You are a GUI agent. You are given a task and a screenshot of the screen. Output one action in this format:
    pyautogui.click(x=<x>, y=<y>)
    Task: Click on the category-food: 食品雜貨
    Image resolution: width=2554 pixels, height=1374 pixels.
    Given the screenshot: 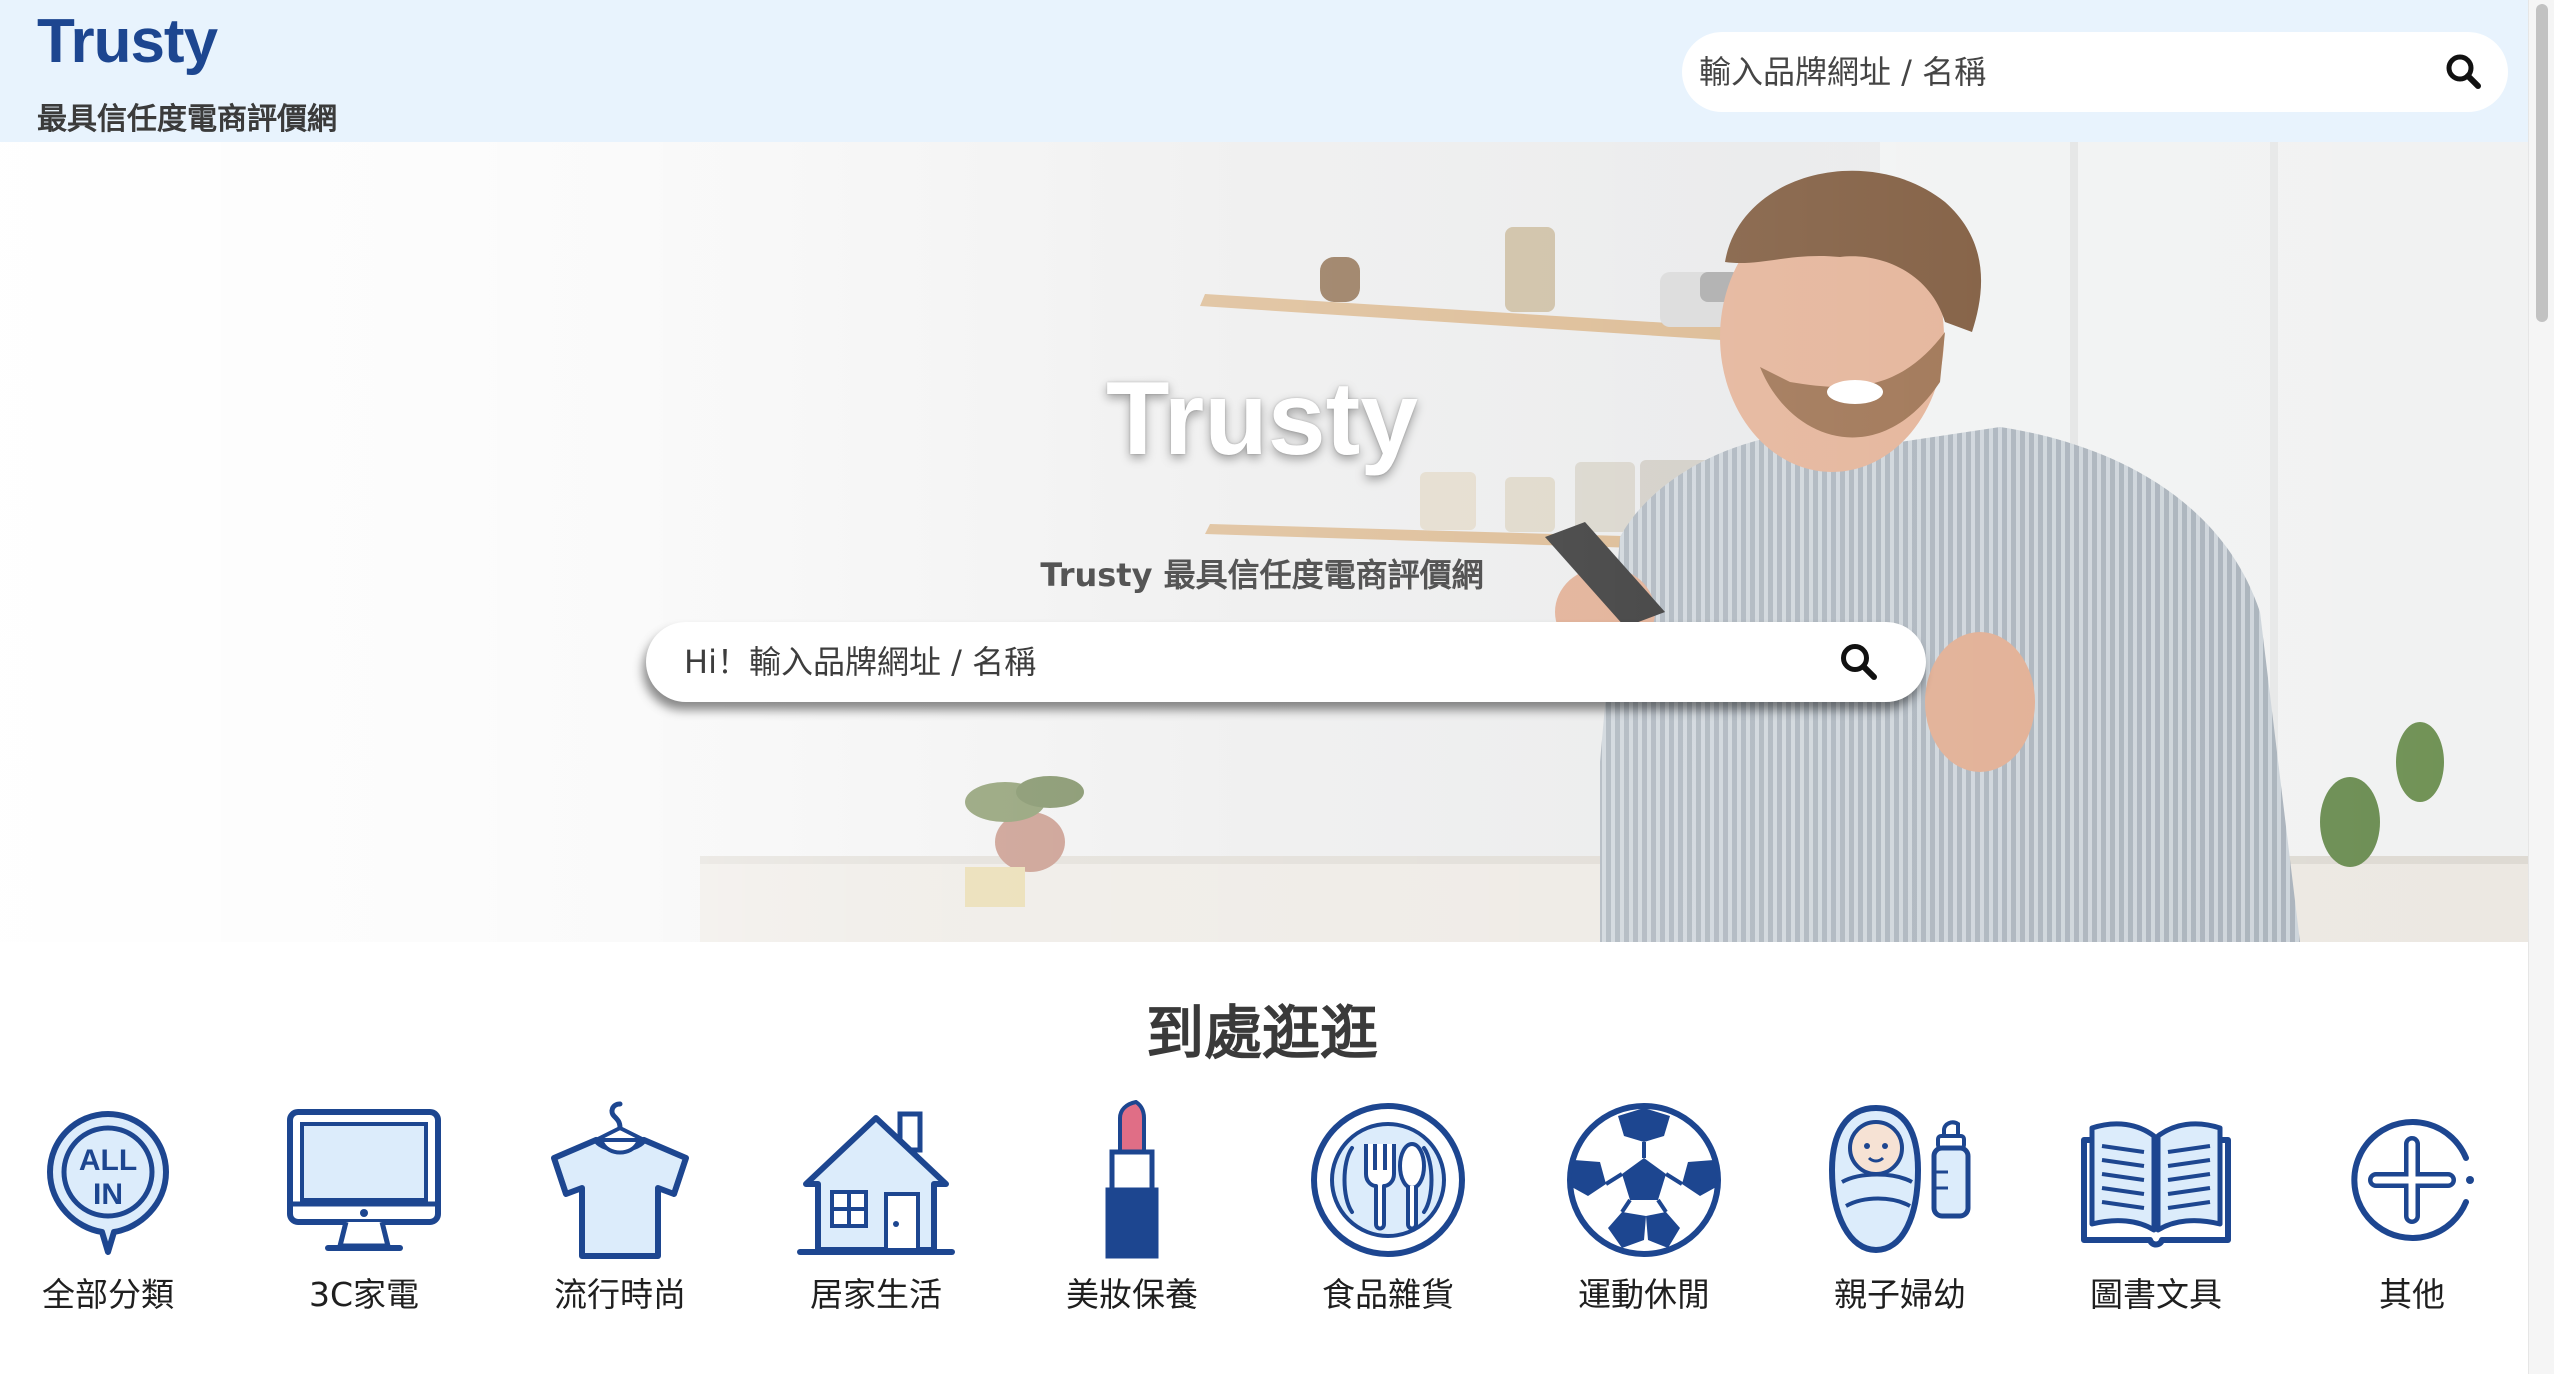 What is the action you would take?
    pyautogui.click(x=1388, y=1210)
    